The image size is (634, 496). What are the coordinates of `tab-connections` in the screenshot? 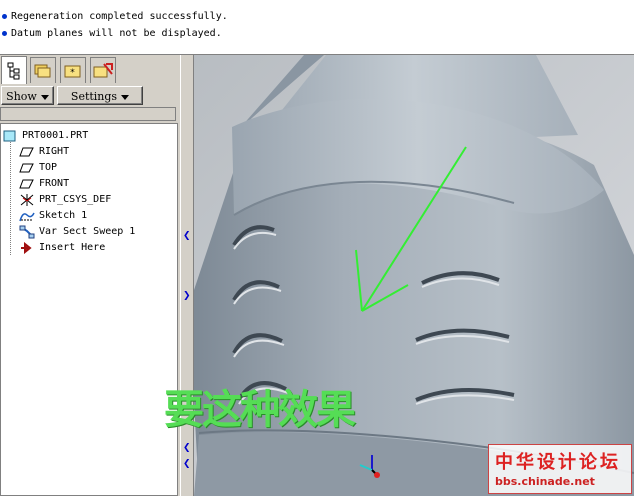 It's located at (103, 70).